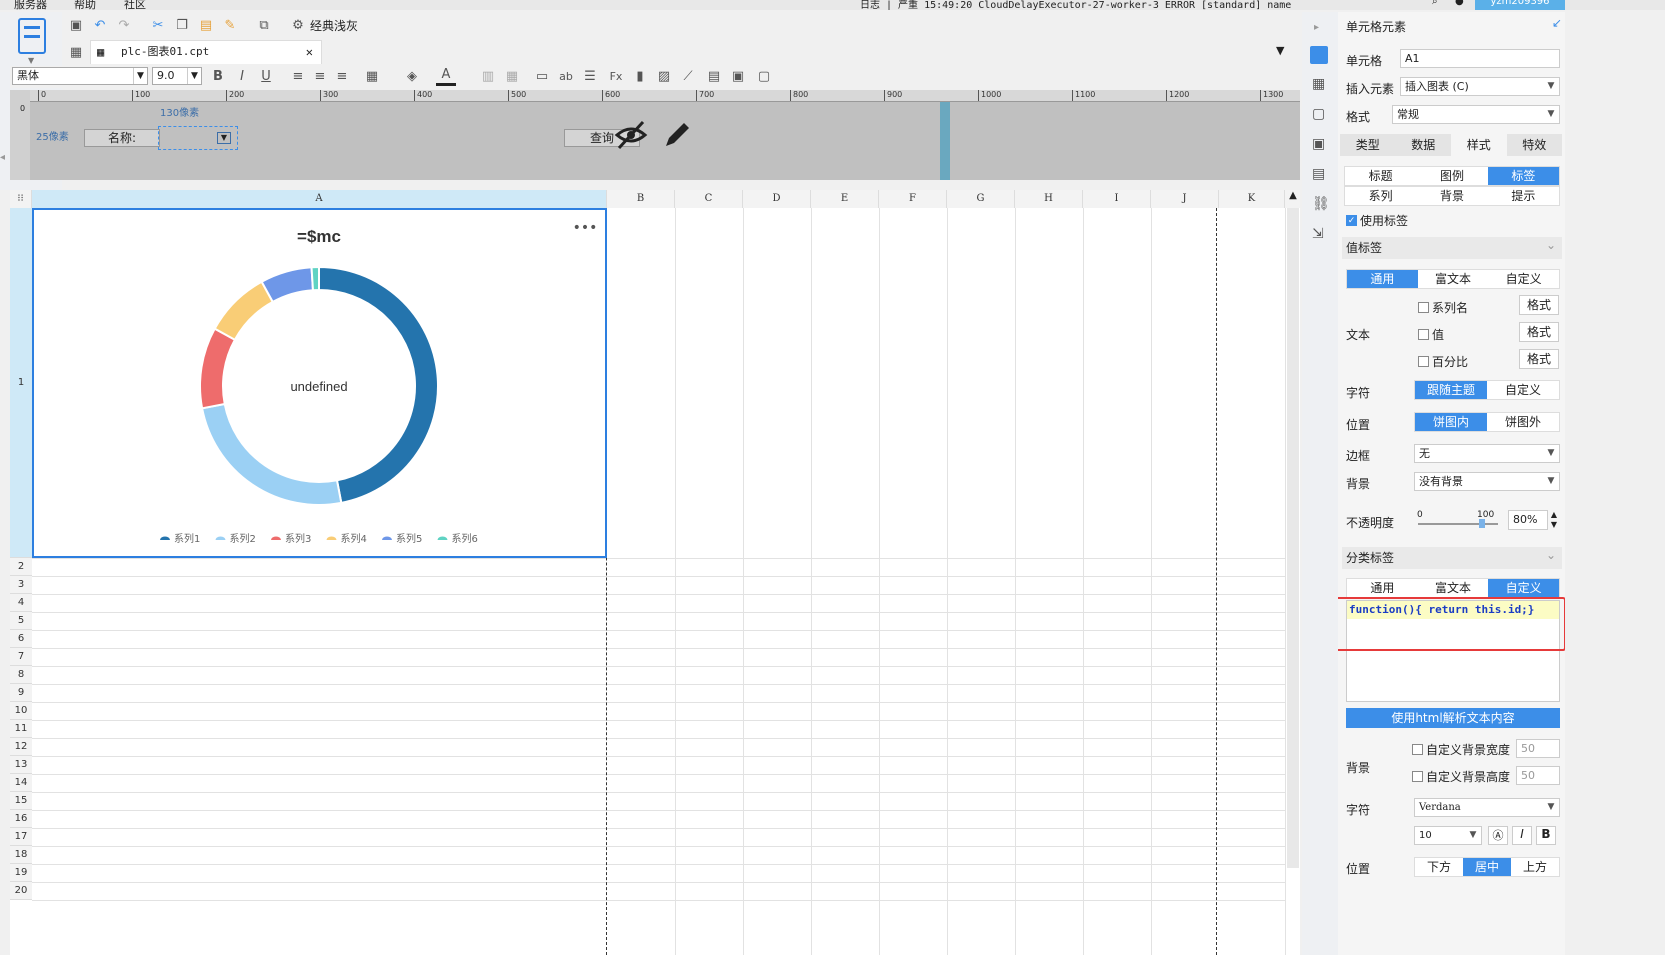  What do you see at coordinates (1498, 835) in the screenshot?
I see `font-color-icon: Ⓐ` at bounding box center [1498, 835].